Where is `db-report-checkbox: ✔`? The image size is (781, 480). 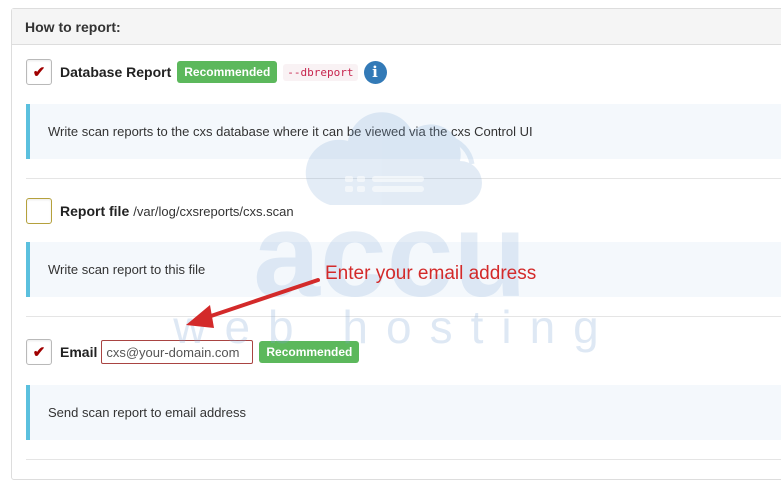 db-report-checkbox: ✔ is located at coordinates (39, 72).